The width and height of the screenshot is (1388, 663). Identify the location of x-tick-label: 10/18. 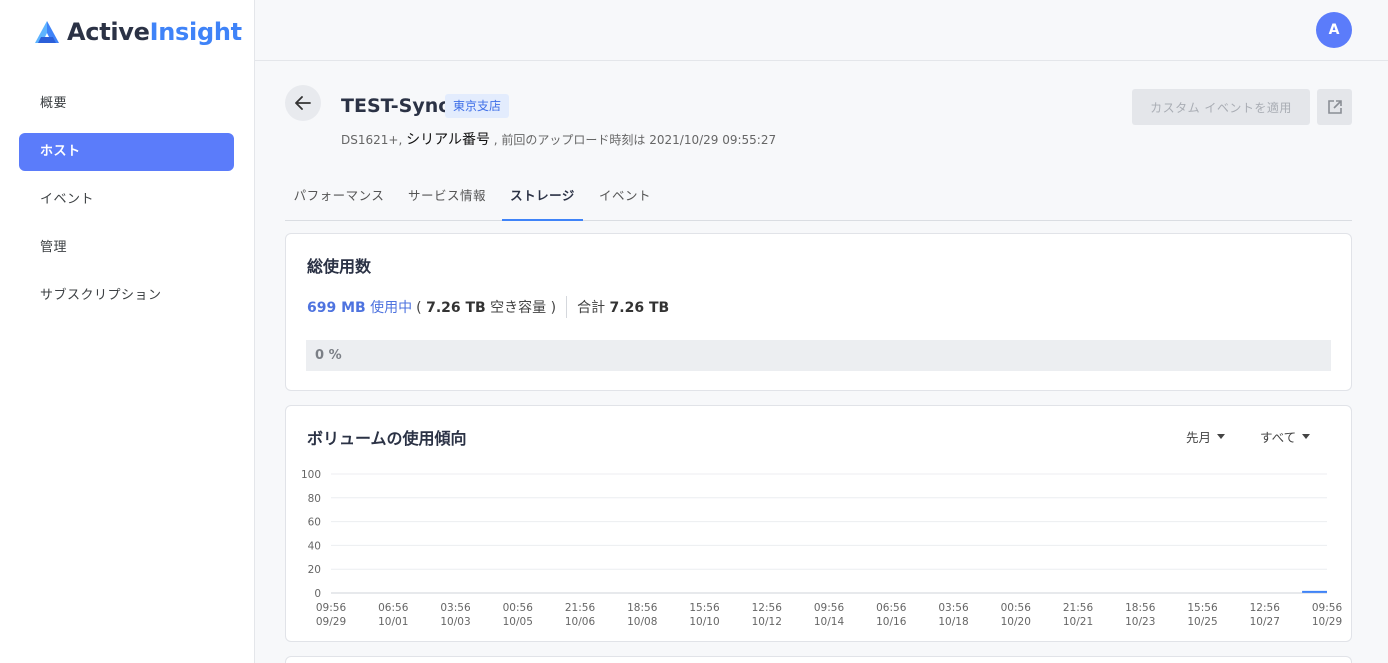
(953, 622).